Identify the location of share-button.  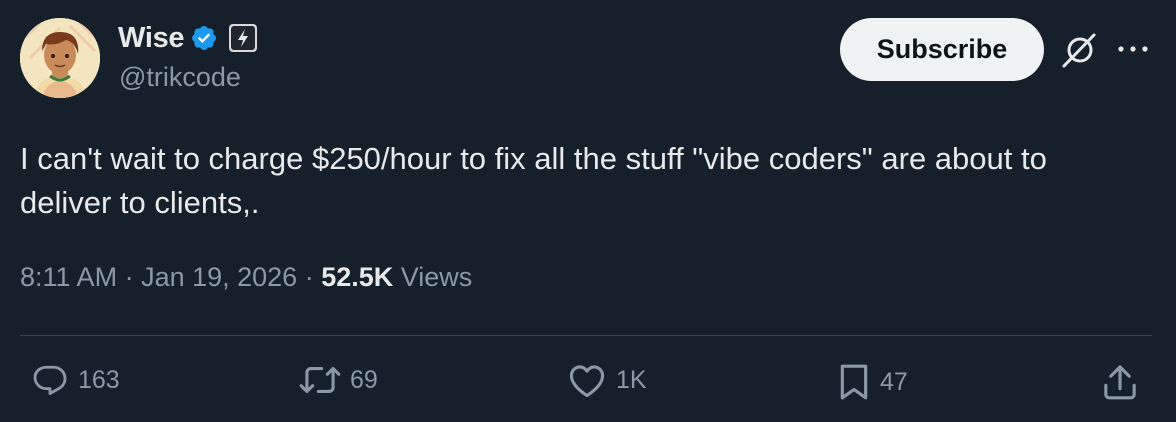
(1120, 382).